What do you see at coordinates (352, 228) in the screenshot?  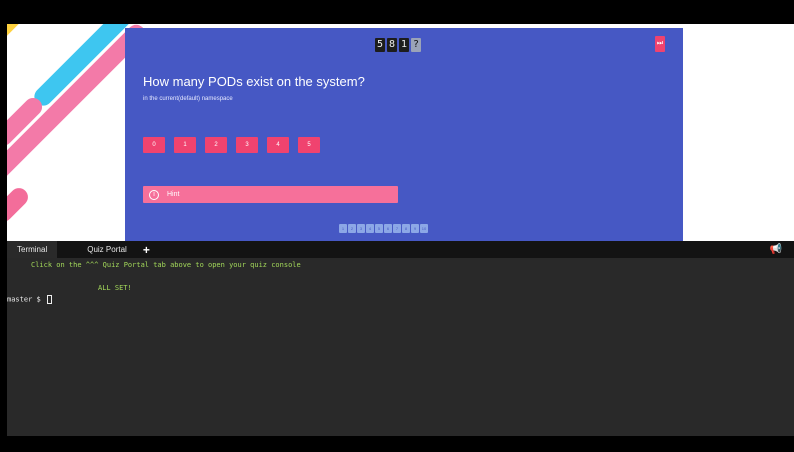 I see `pager-item: 2` at bounding box center [352, 228].